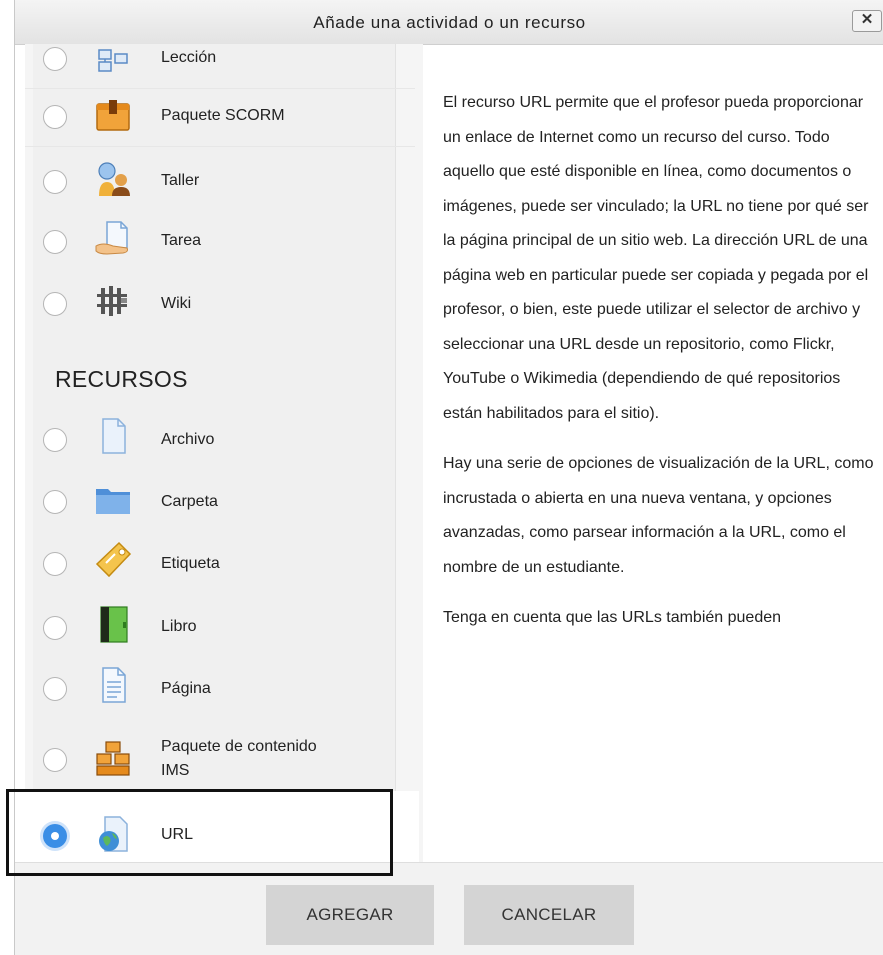 This screenshot has height=955, width=883. Describe the element at coordinates (114, 436) in the screenshot. I see `file-icon` at that location.